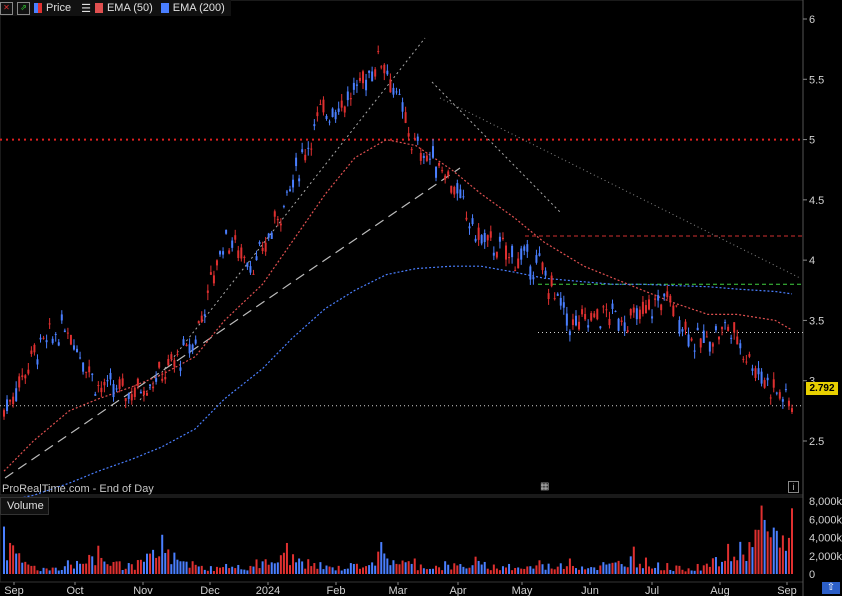 The width and height of the screenshot is (842, 596). I want to click on info-icon: i, so click(793, 487).